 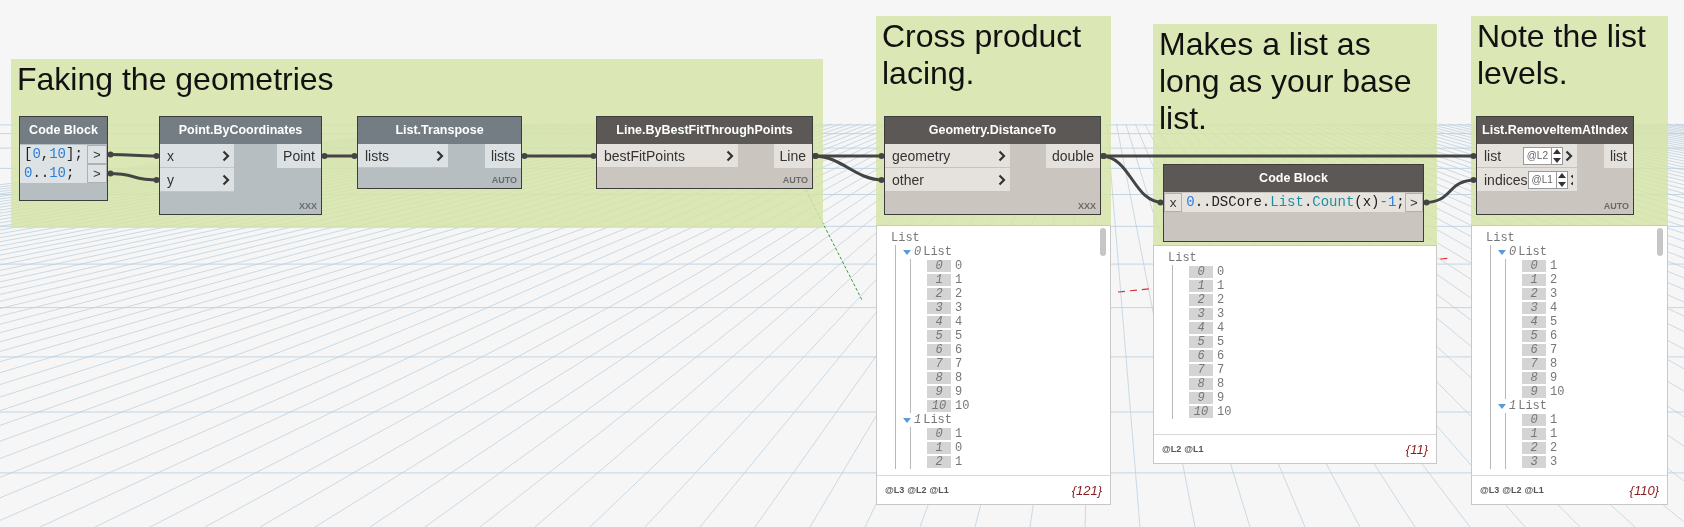 What do you see at coordinates (792, 156) in the screenshot?
I see `output-port: Line` at bounding box center [792, 156].